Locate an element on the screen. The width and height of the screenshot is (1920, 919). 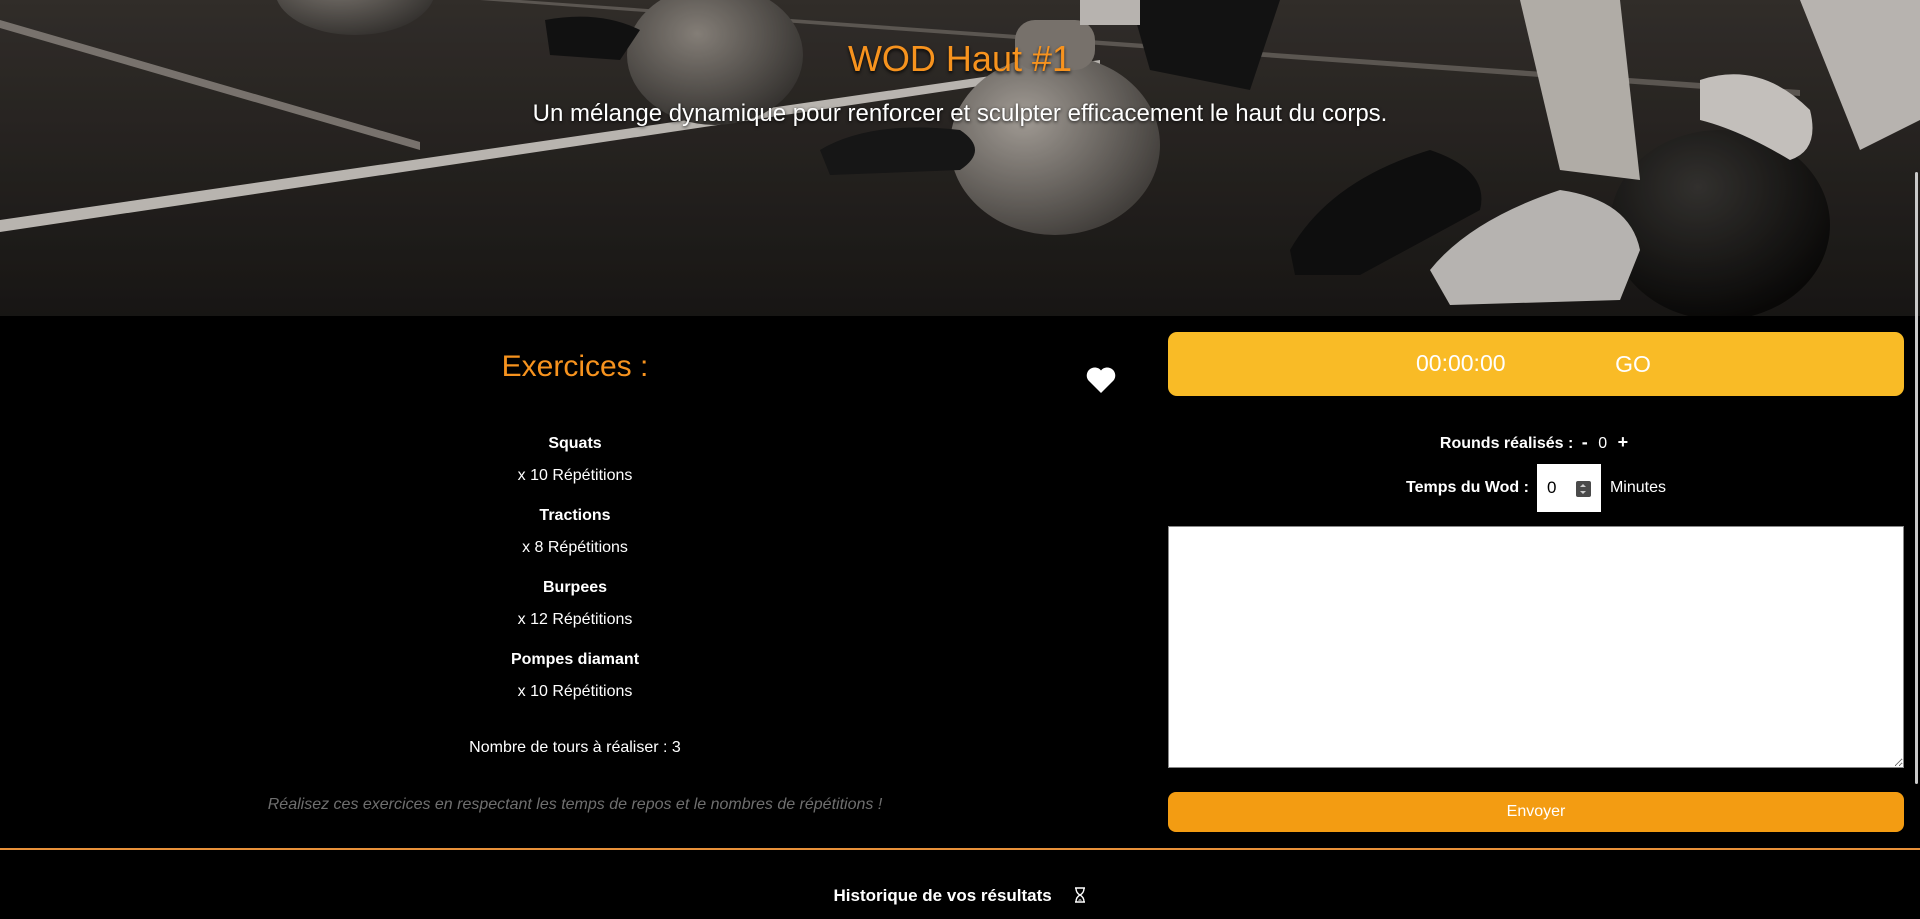
rounds-label: Rounds réalisés : is located at coordinates (1506, 443).